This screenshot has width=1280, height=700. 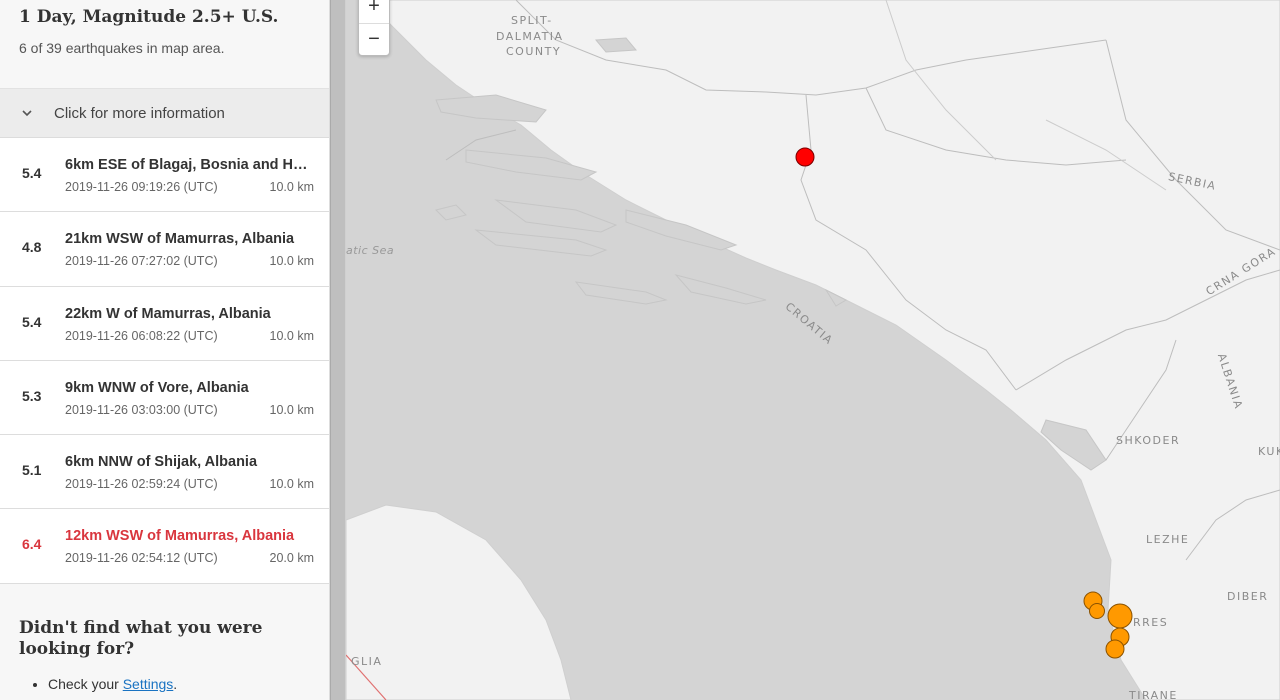 What do you see at coordinates (374, 39) in the screenshot?
I see `zoom-out-button: −` at bounding box center [374, 39].